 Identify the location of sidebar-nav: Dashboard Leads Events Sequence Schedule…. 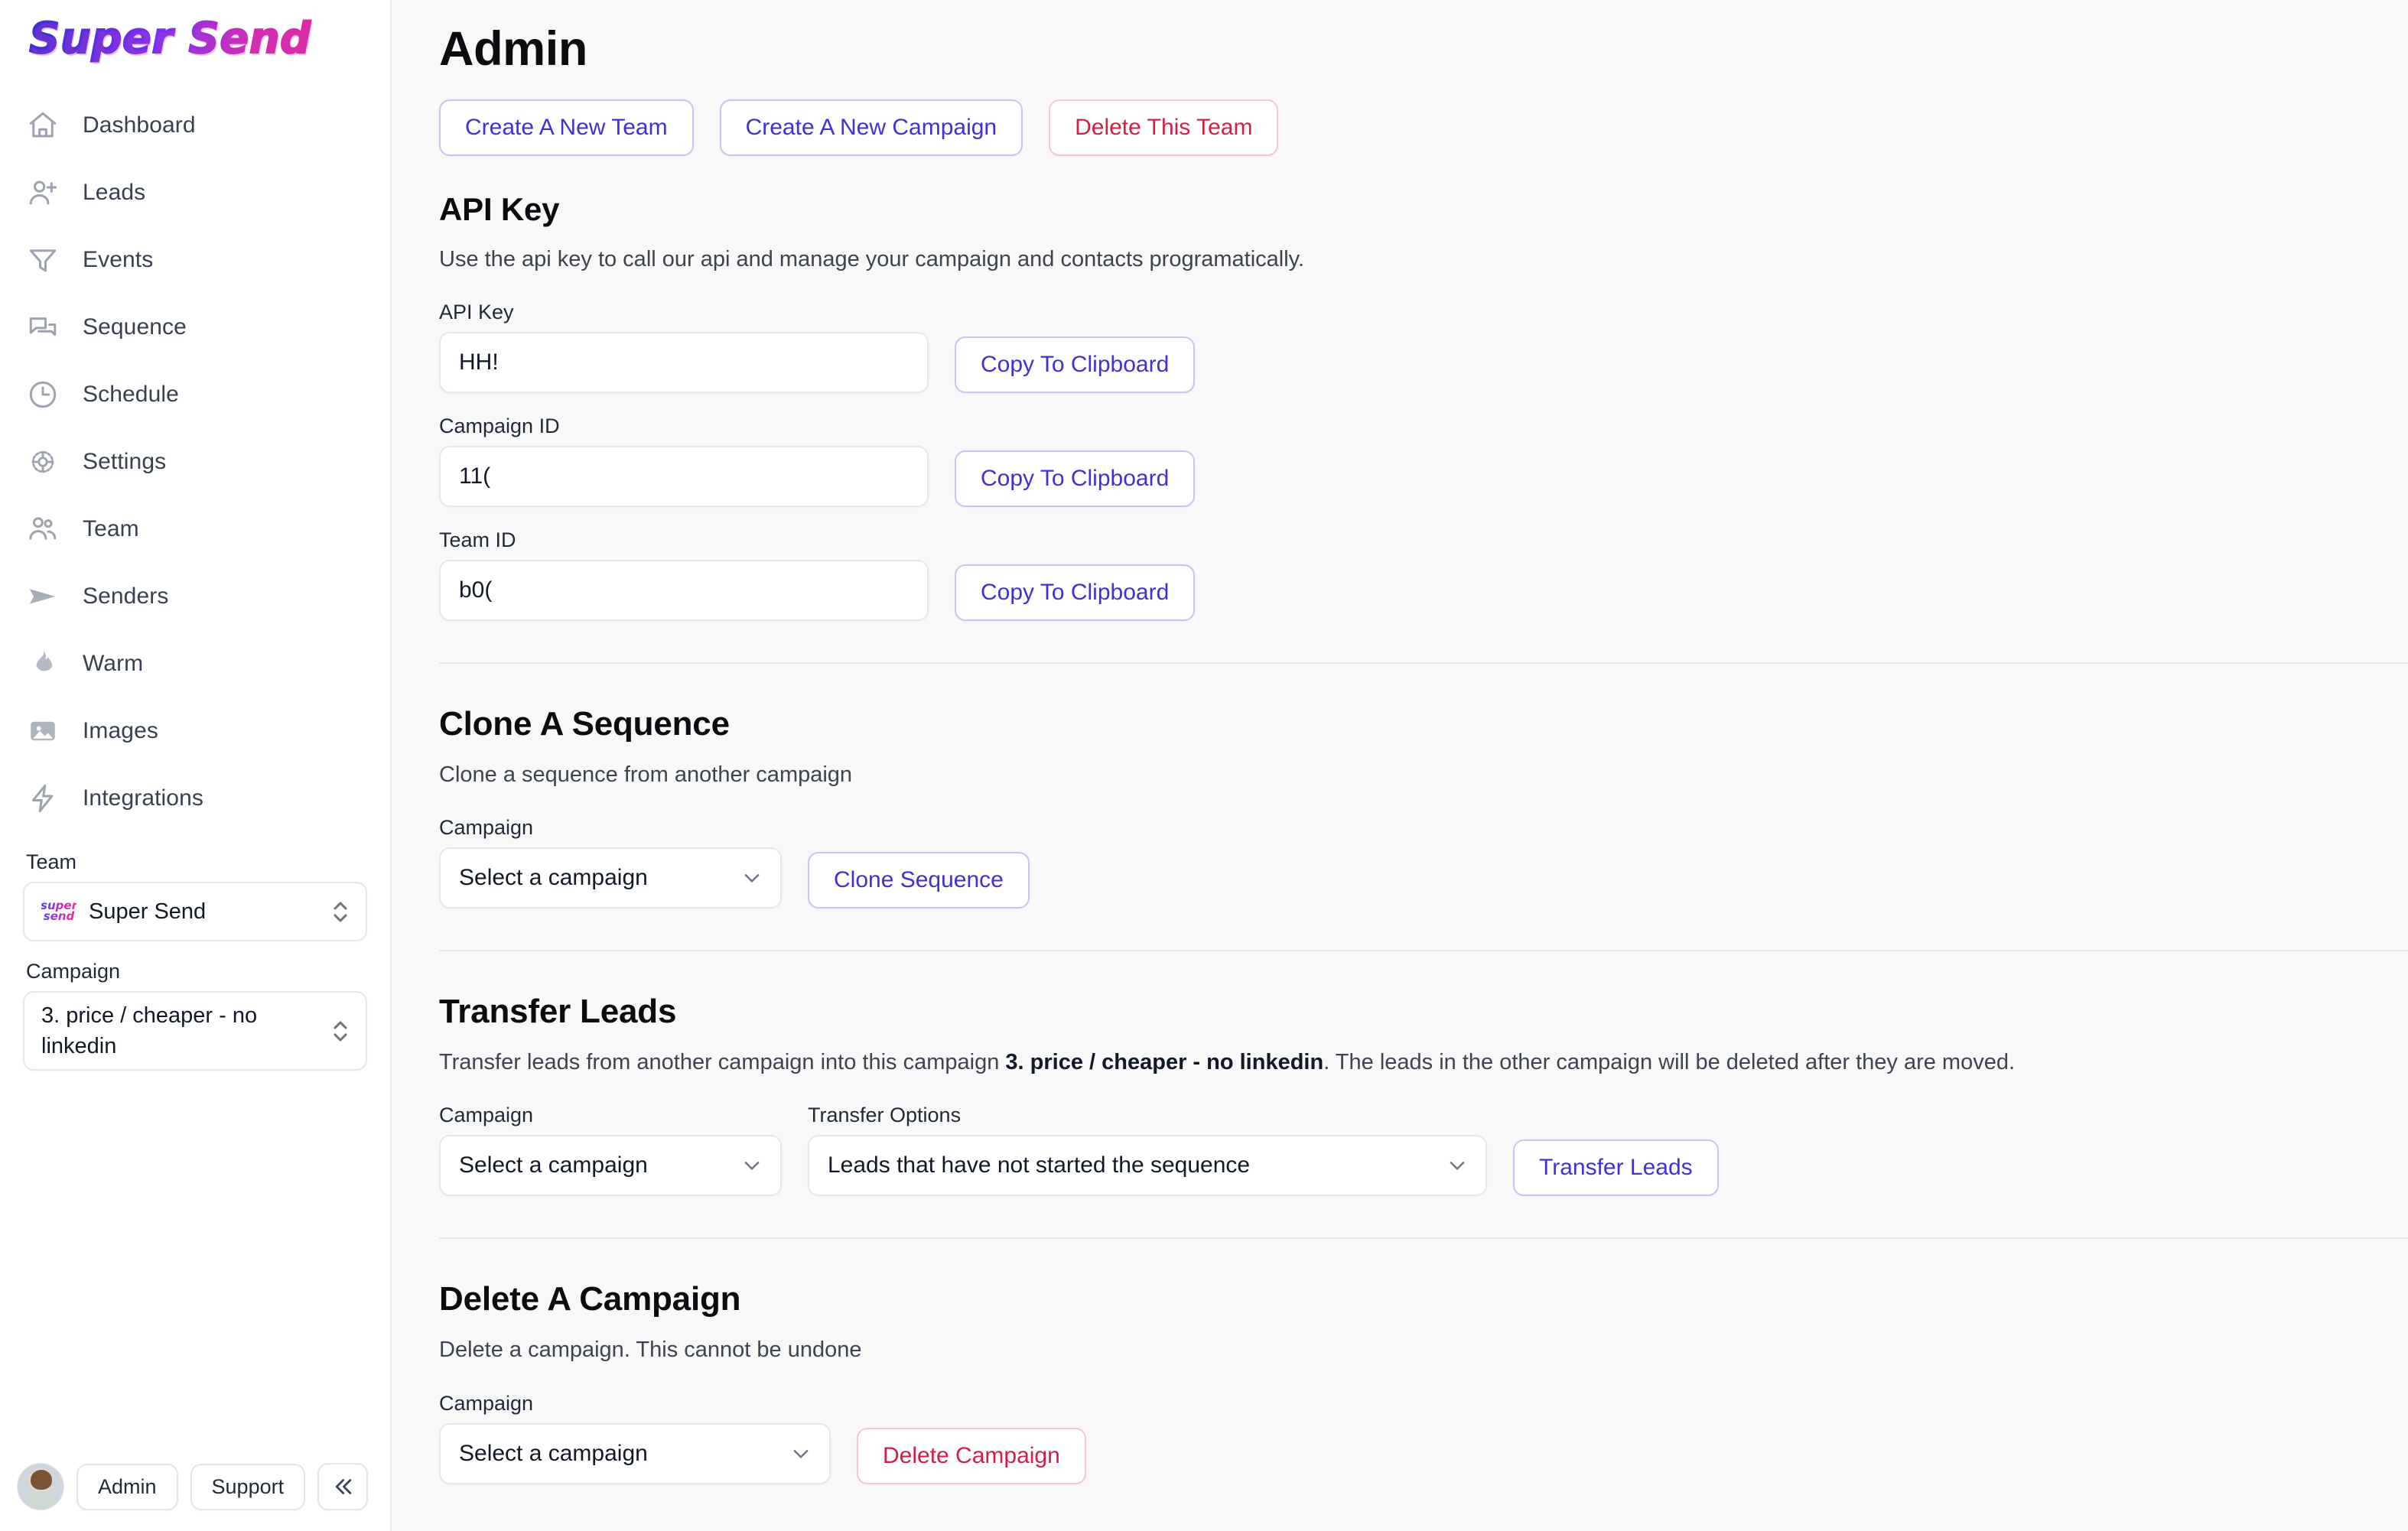
(195, 462).